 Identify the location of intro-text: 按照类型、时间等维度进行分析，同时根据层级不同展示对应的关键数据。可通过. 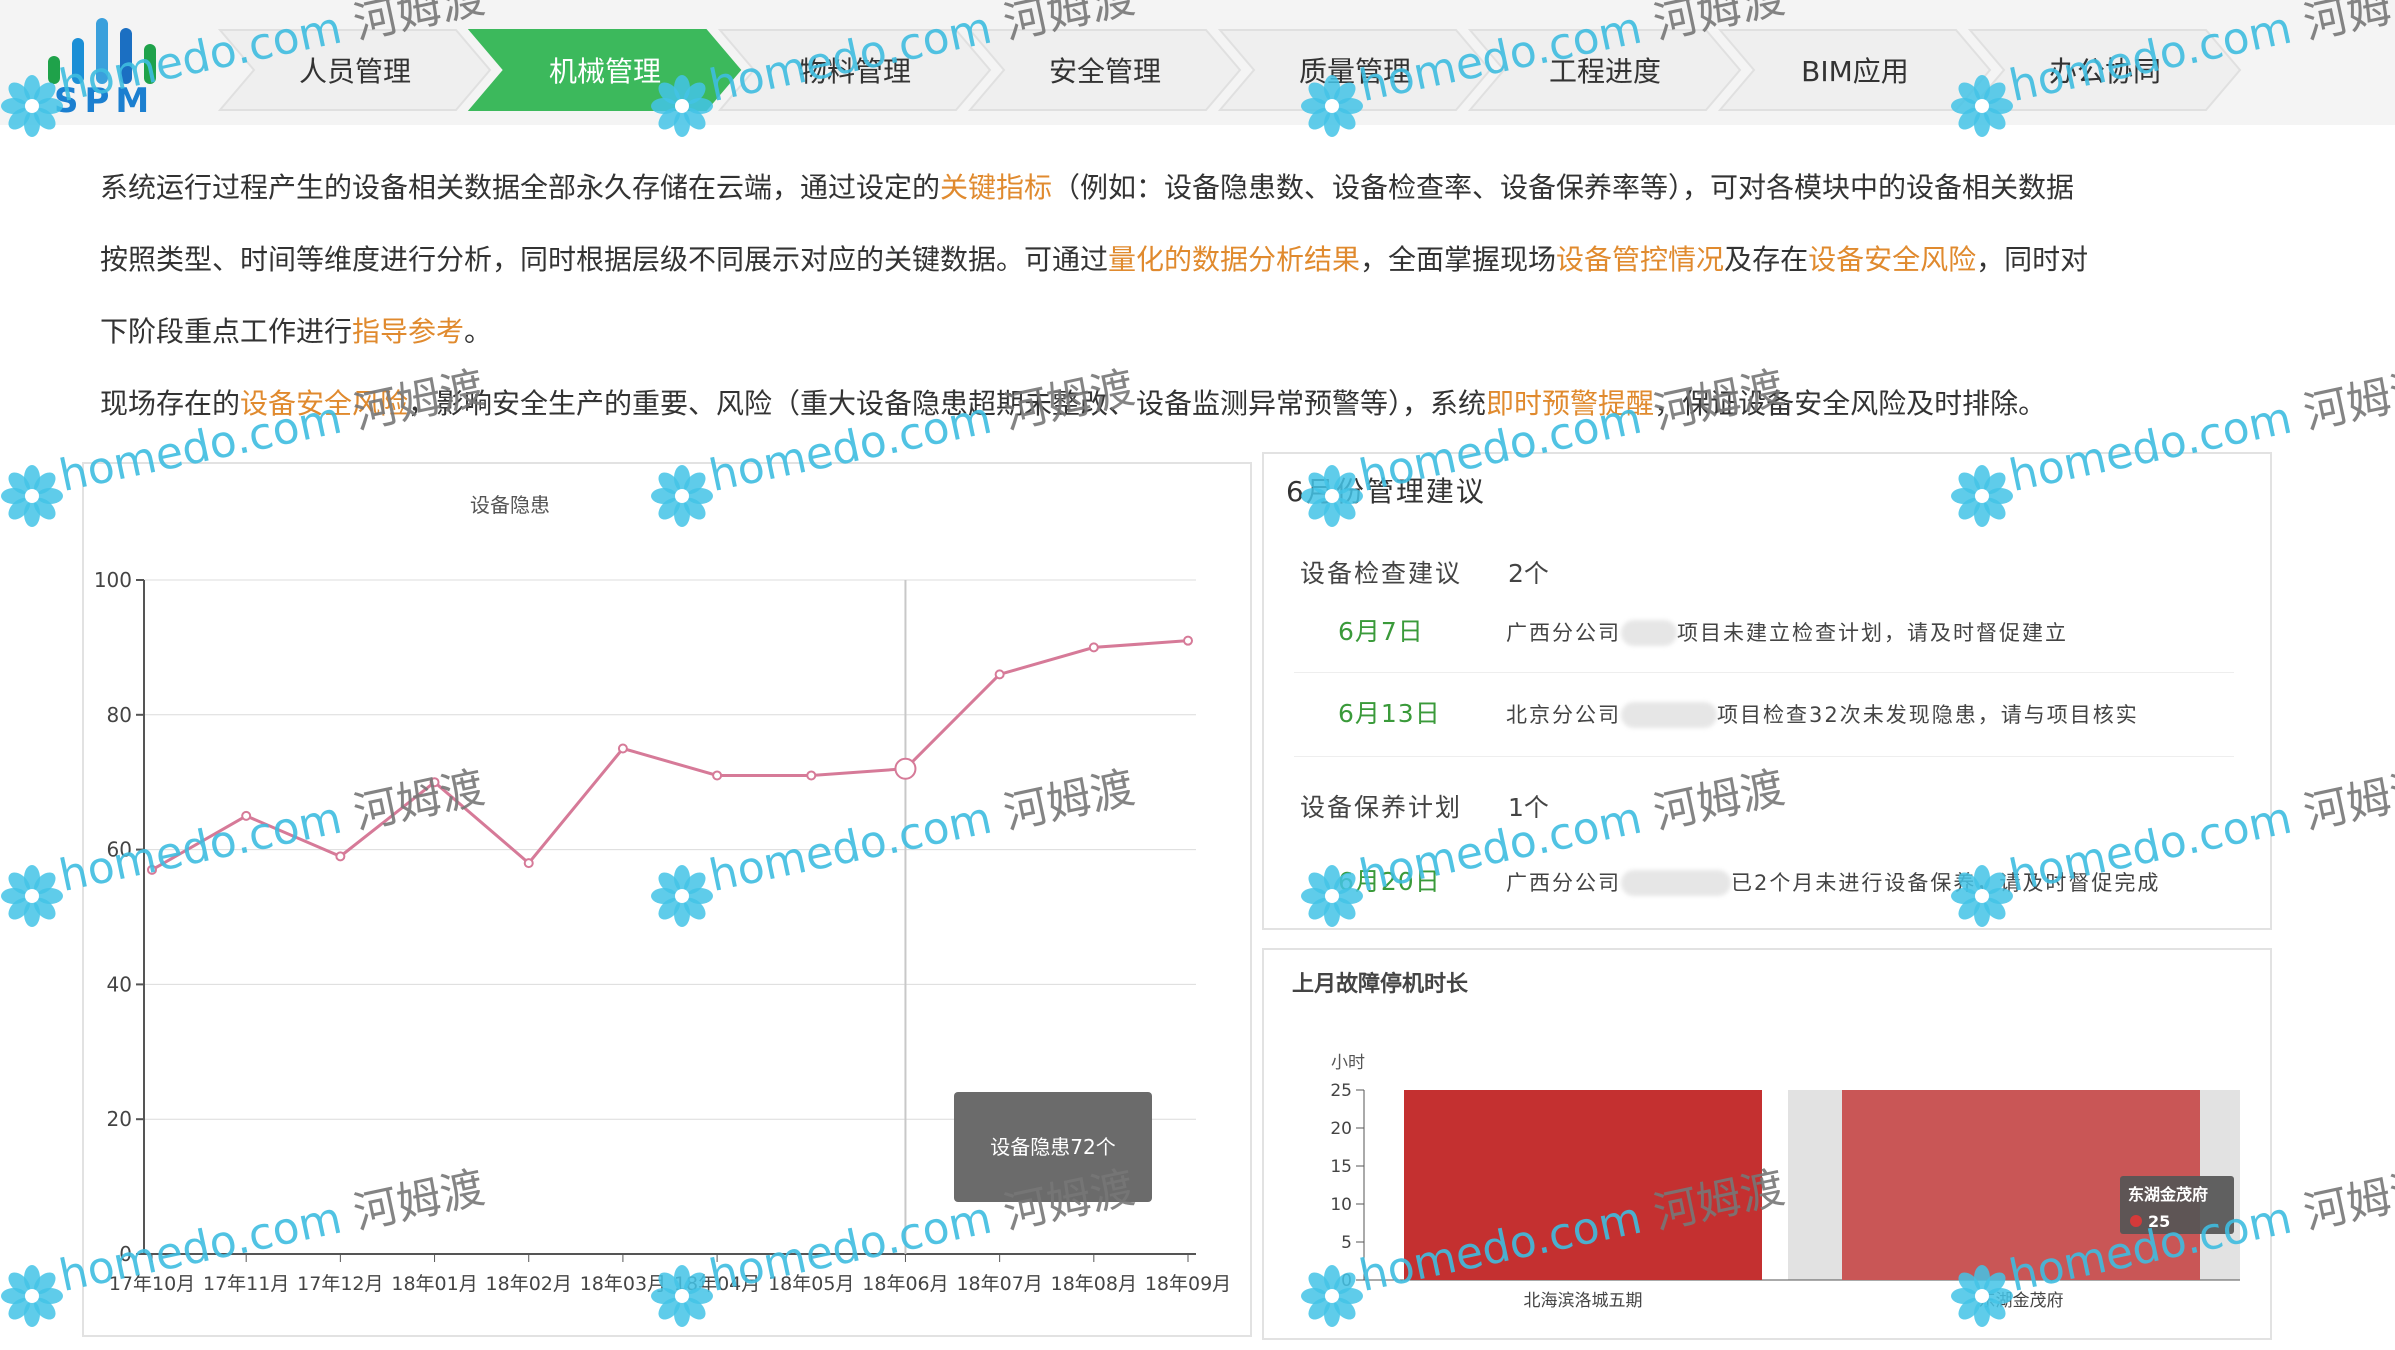
(604, 259).